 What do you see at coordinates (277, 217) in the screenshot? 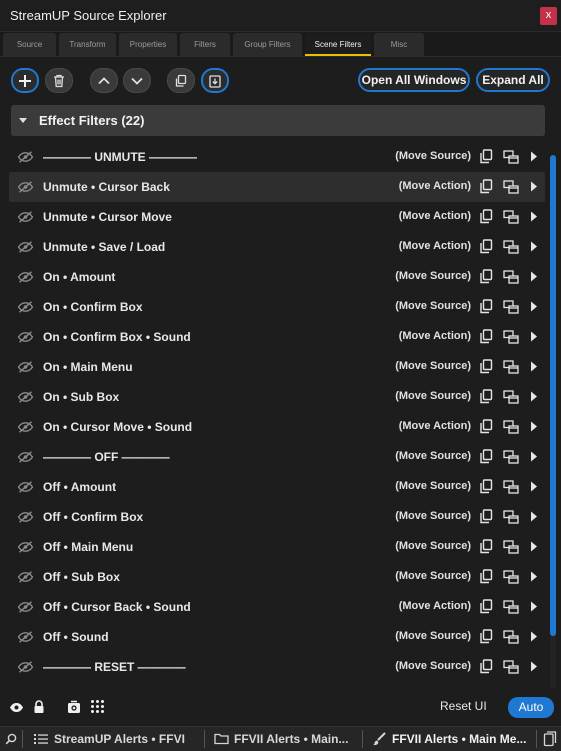
I see `filter-row: Unmute • Cursor Move (Move Action)` at bounding box center [277, 217].